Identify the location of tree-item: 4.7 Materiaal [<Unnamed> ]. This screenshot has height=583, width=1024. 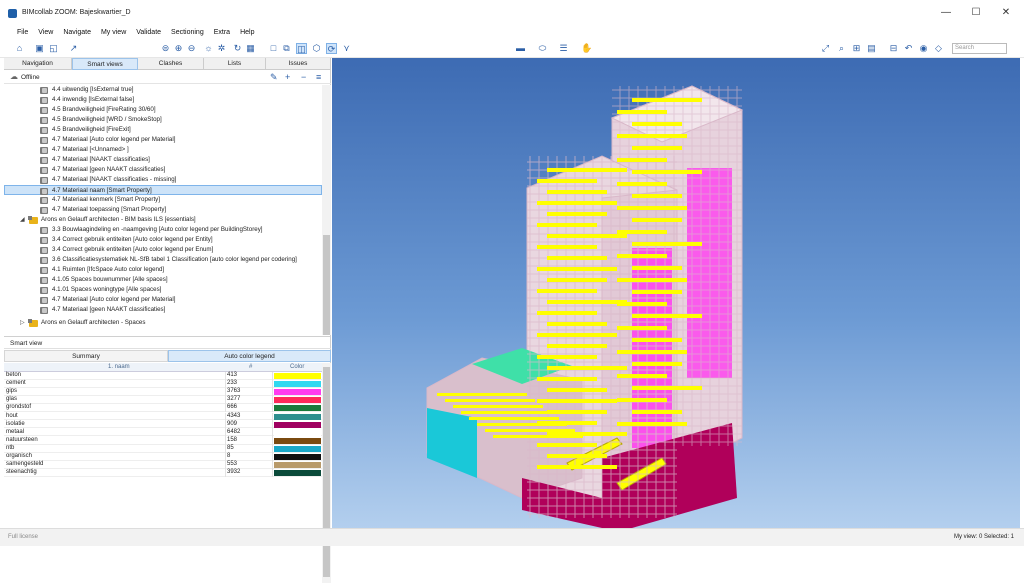
(163, 150).